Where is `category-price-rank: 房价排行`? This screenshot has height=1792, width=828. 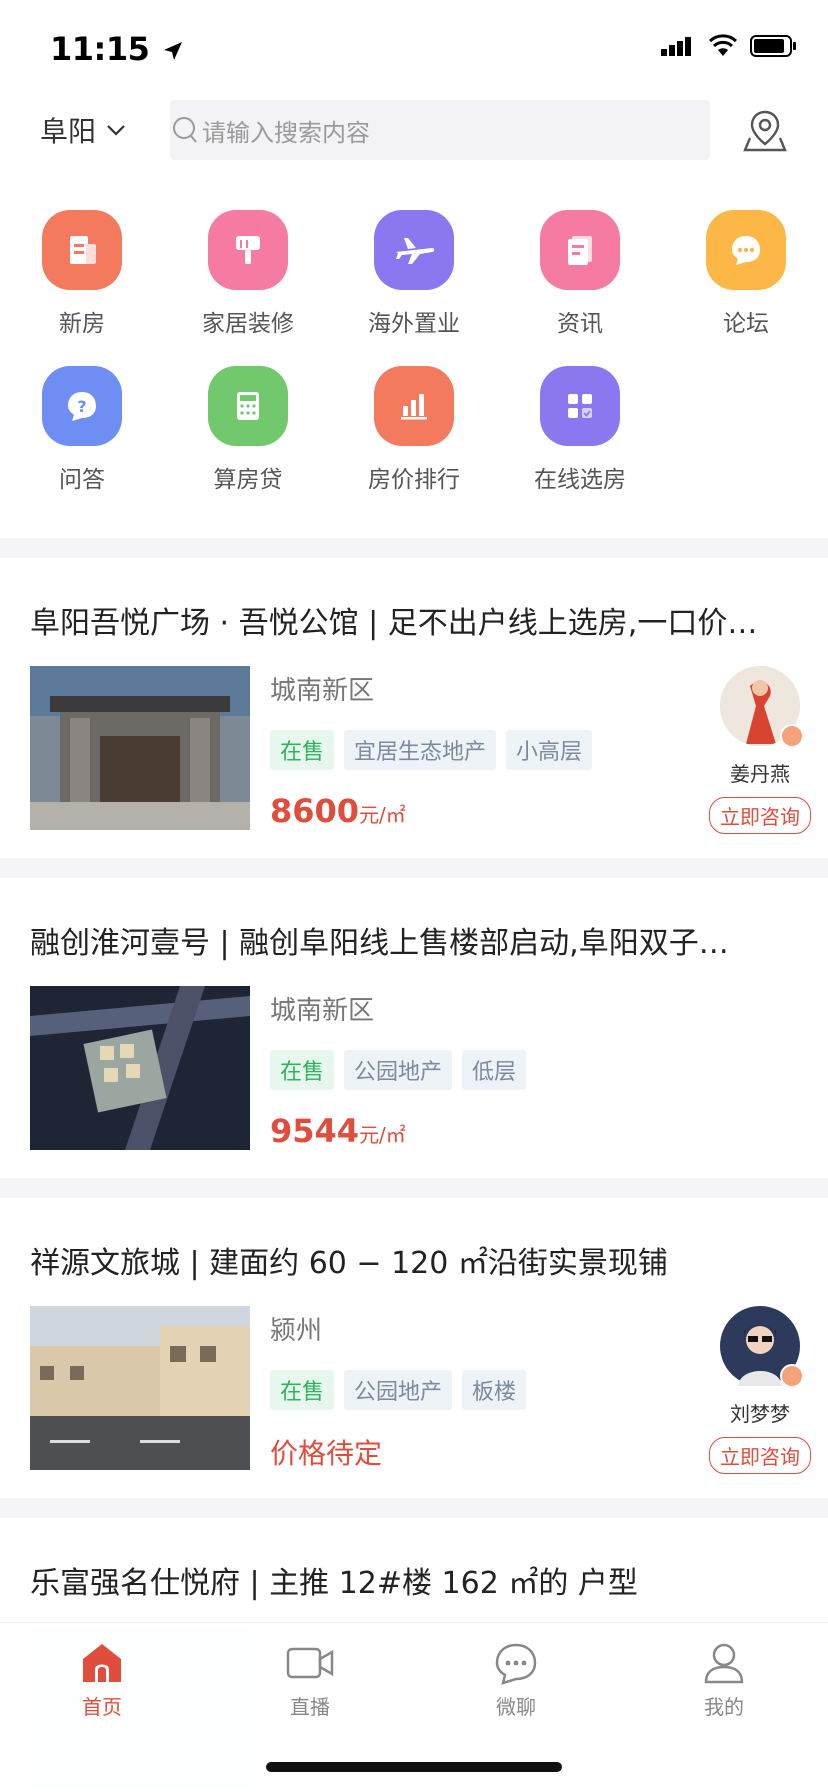
category-price-rank: 房价排行 is located at coordinates (414, 430).